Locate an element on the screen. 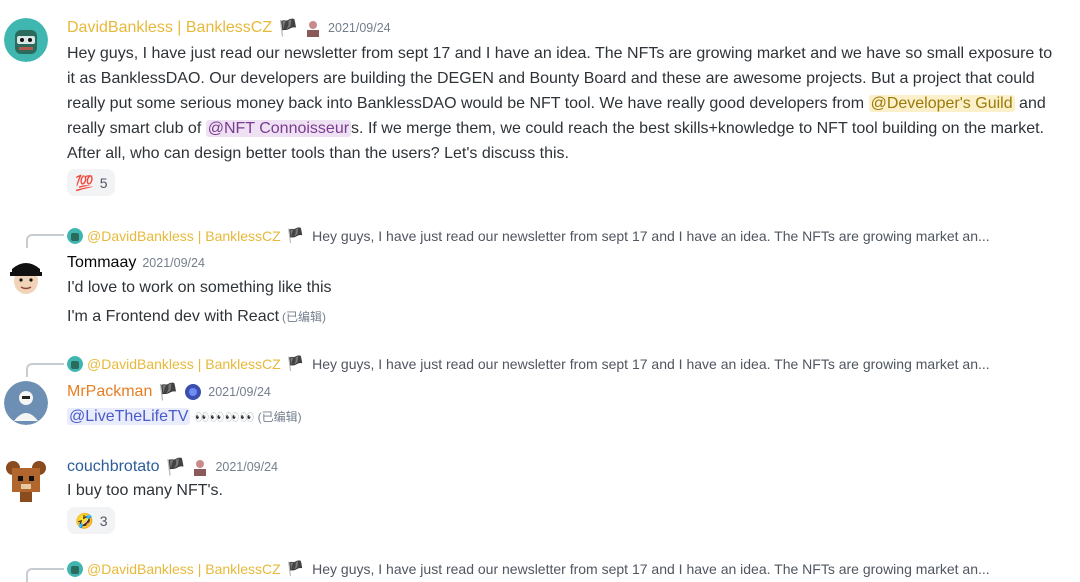 The image size is (1080, 582). author-name: DavidBankless | BanklessCZ is located at coordinates (169, 28).